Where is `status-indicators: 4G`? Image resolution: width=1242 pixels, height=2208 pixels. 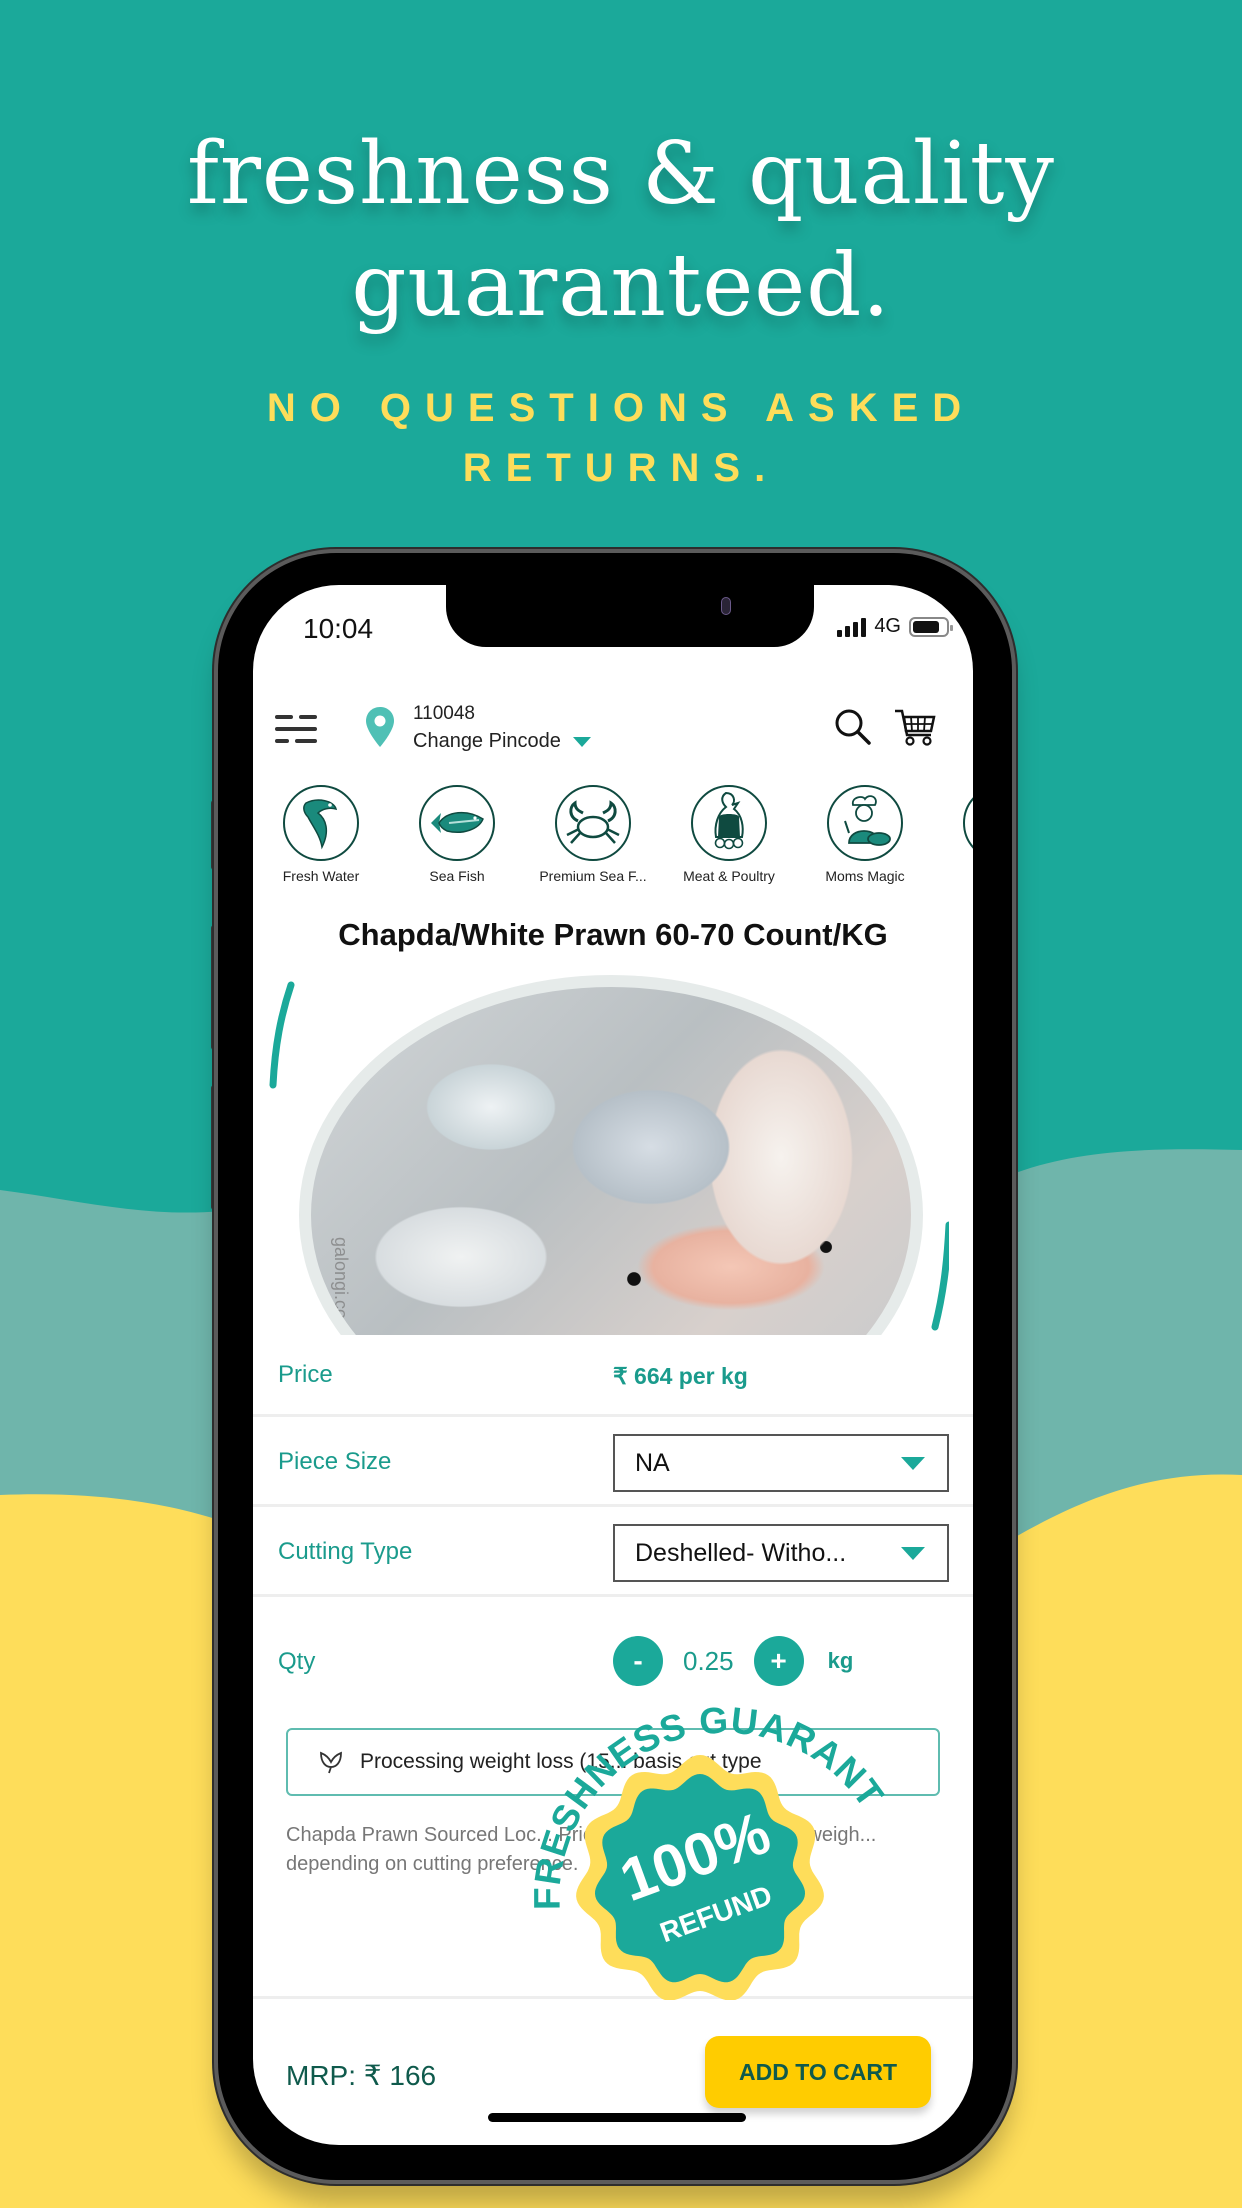
status-indicators: 4G is located at coordinates (895, 626).